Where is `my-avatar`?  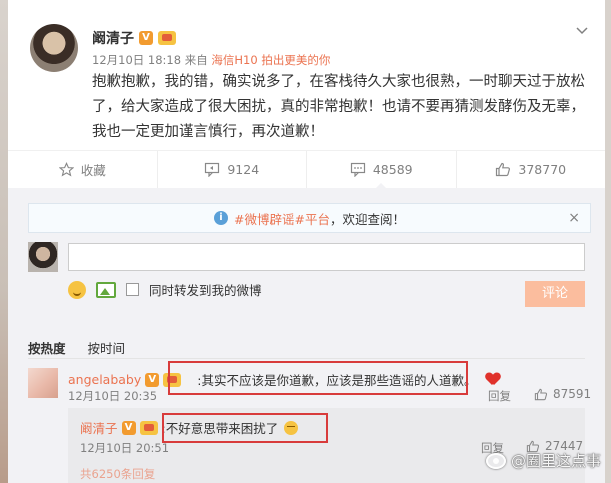 my-avatar is located at coordinates (43, 257).